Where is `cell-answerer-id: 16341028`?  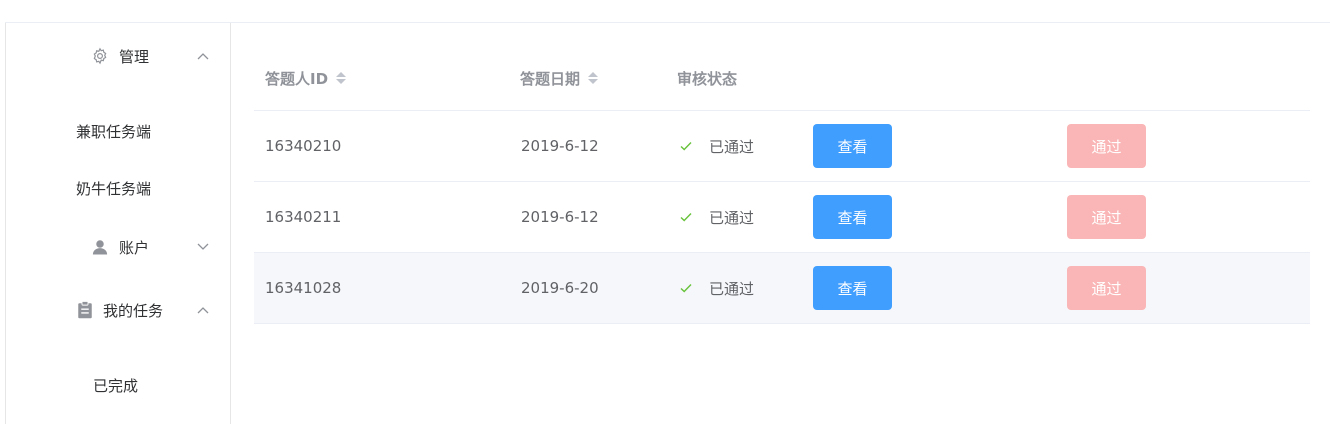 cell-answerer-id: 16341028 is located at coordinates (303, 288).